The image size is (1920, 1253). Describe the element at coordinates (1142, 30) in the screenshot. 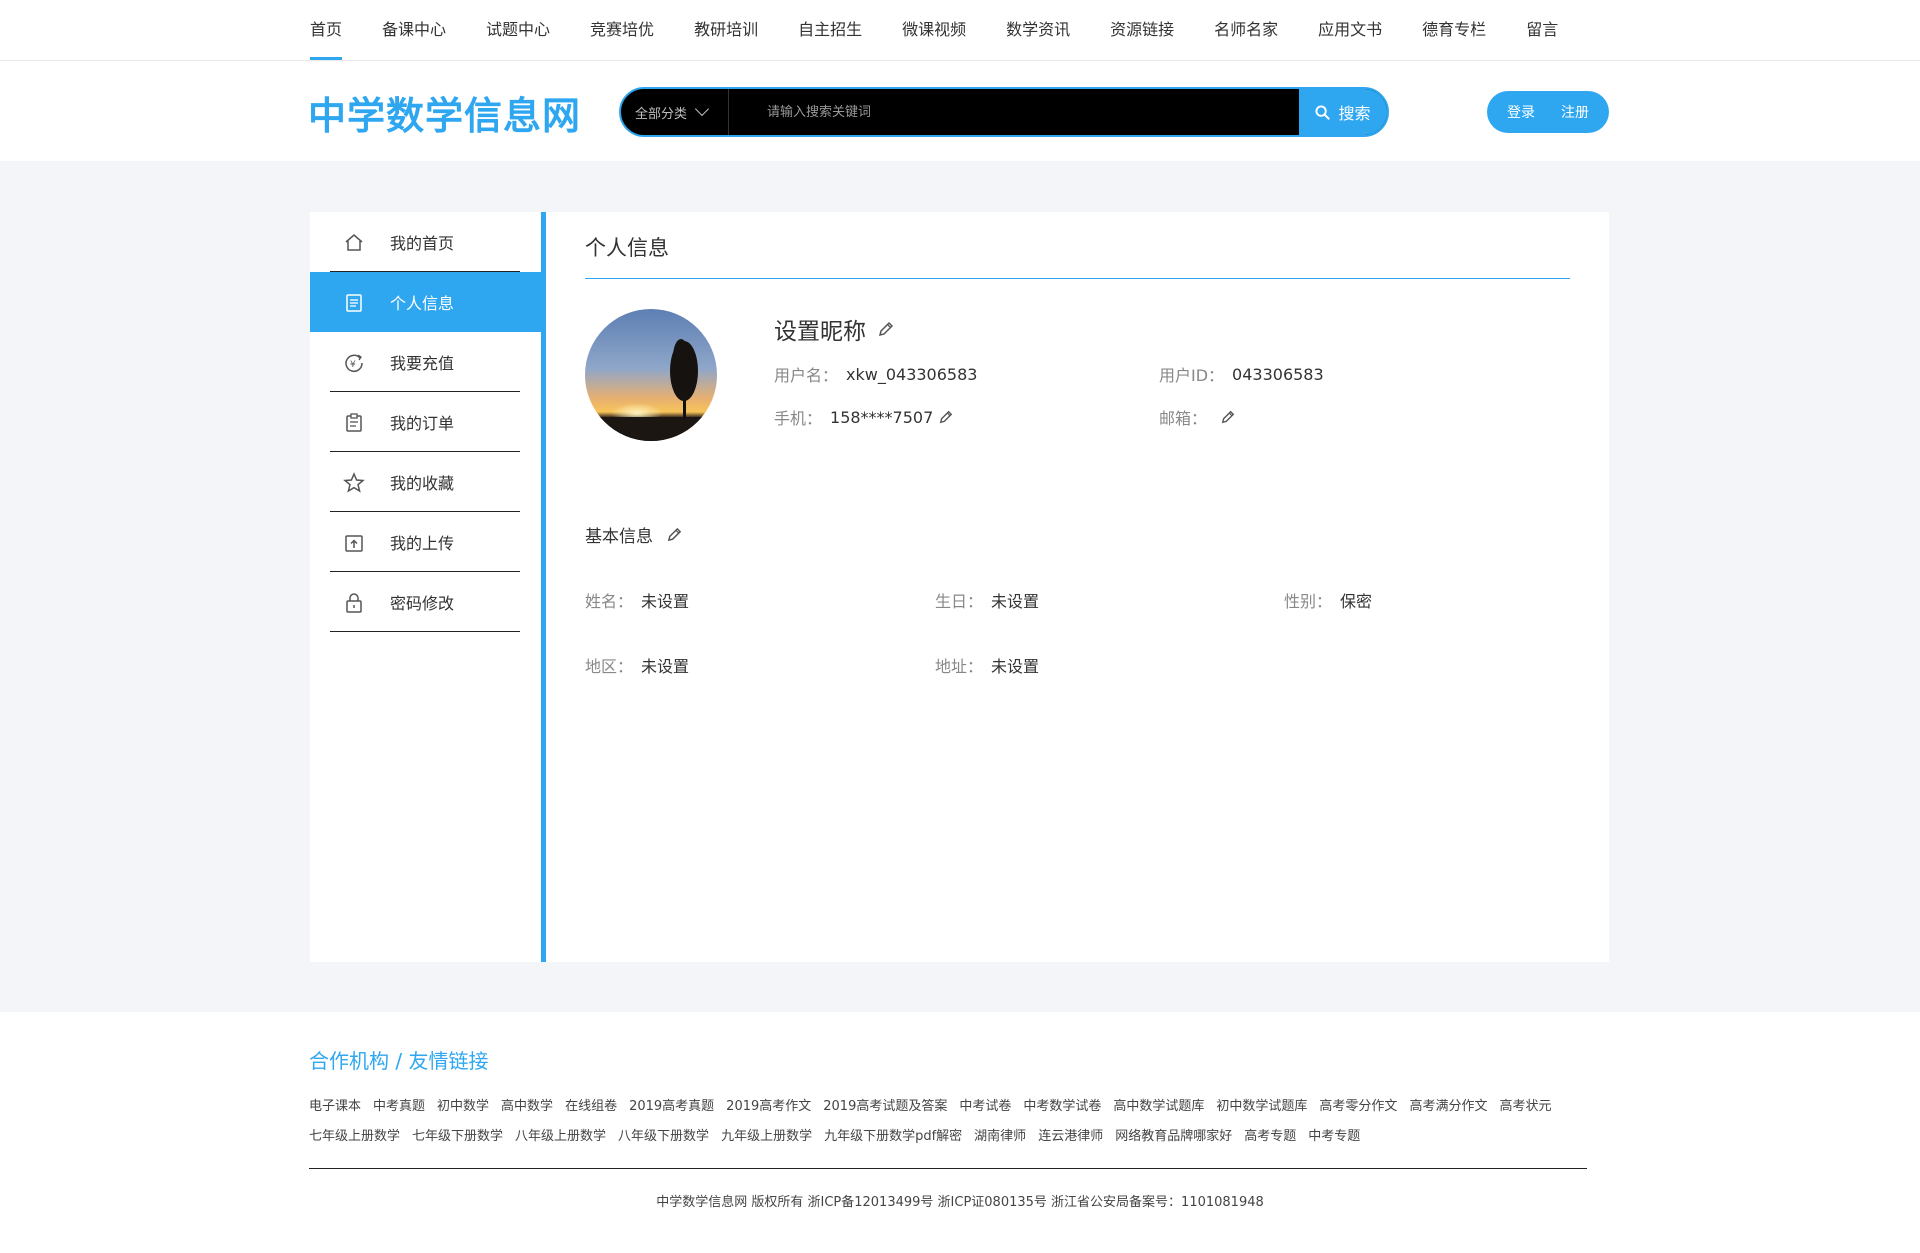

I see `nav-item: 资源链接` at that location.